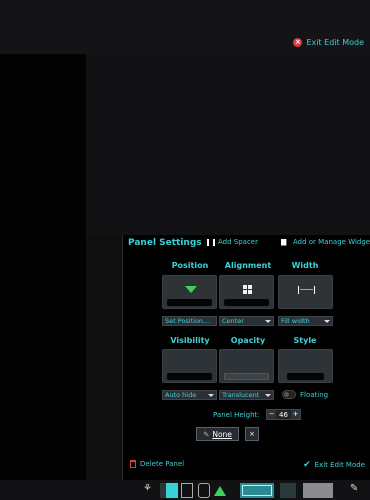 The width and height of the screenshot is (370, 500). What do you see at coordinates (241, 395) in the screenshot?
I see `opacity-dropdown-value: Translucent` at bounding box center [241, 395].